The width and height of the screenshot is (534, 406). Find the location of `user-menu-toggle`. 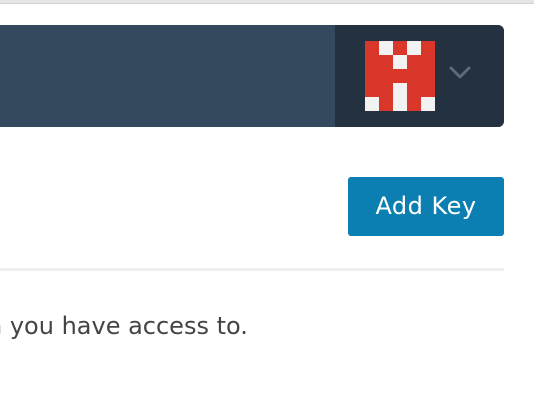

user-menu-toggle is located at coordinates (419, 76).